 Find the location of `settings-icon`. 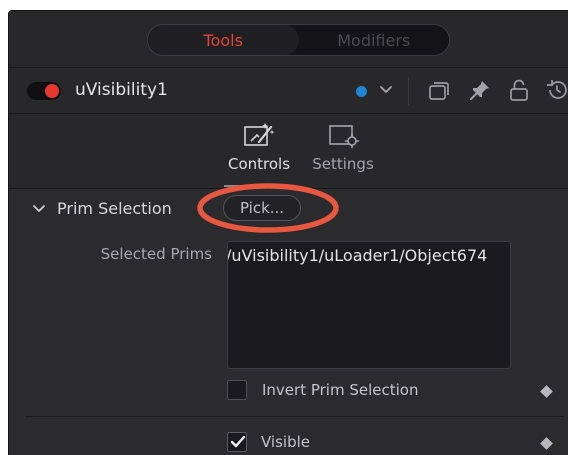

settings-icon is located at coordinates (344, 137).